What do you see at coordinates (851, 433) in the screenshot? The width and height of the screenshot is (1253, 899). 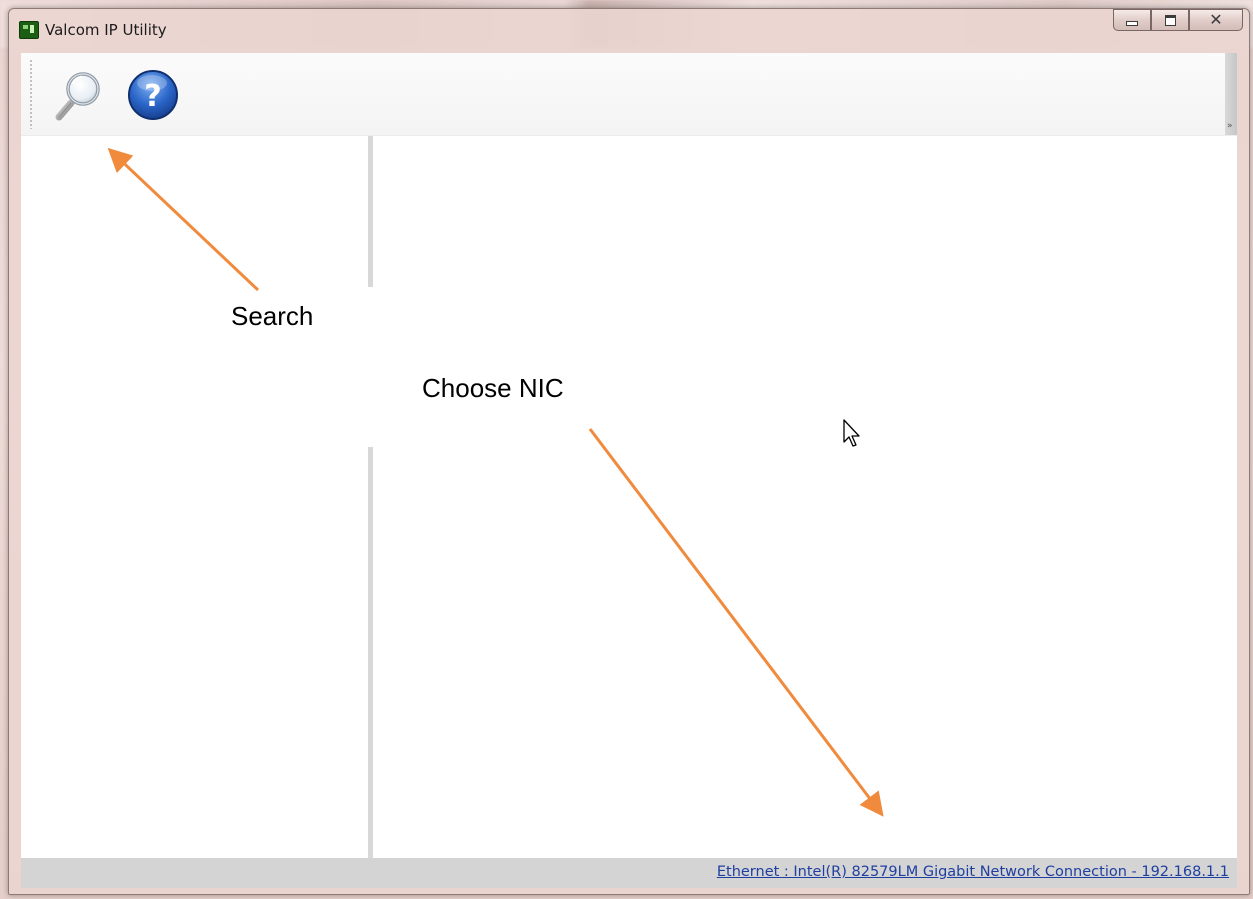 I see `mouse-cursor-icon` at bounding box center [851, 433].